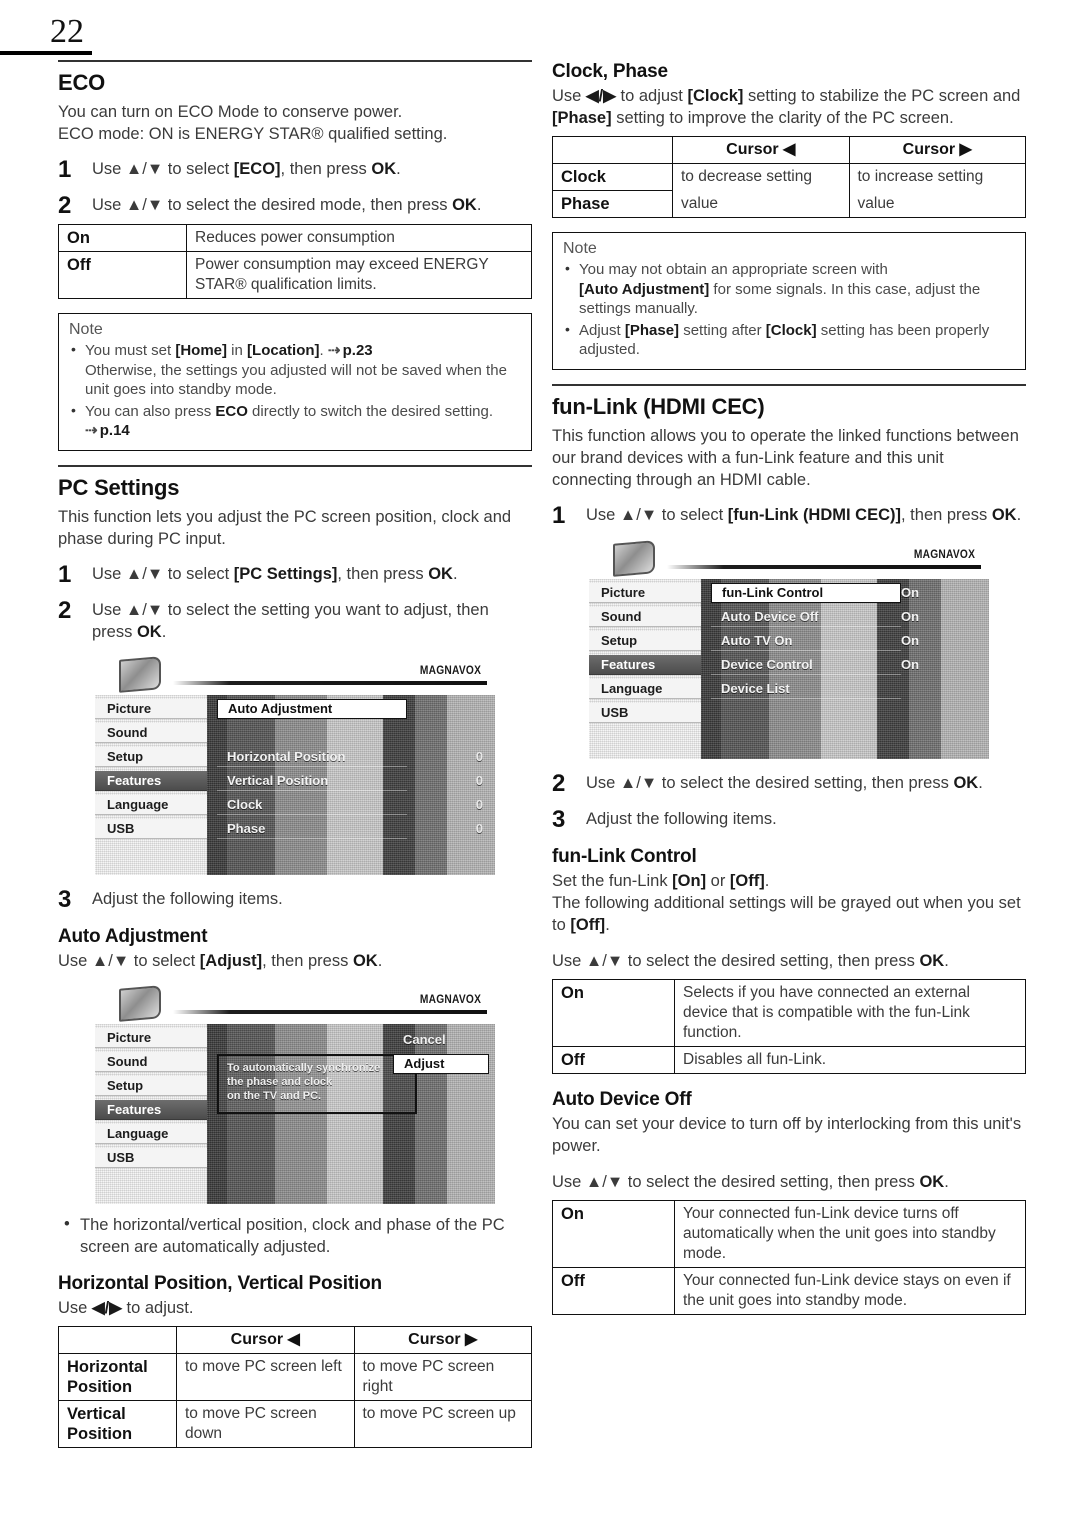 The height and width of the screenshot is (1529, 1080). What do you see at coordinates (559, 819) in the screenshot?
I see `funlink-step-3-number: 3` at bounding box center [559, 819].